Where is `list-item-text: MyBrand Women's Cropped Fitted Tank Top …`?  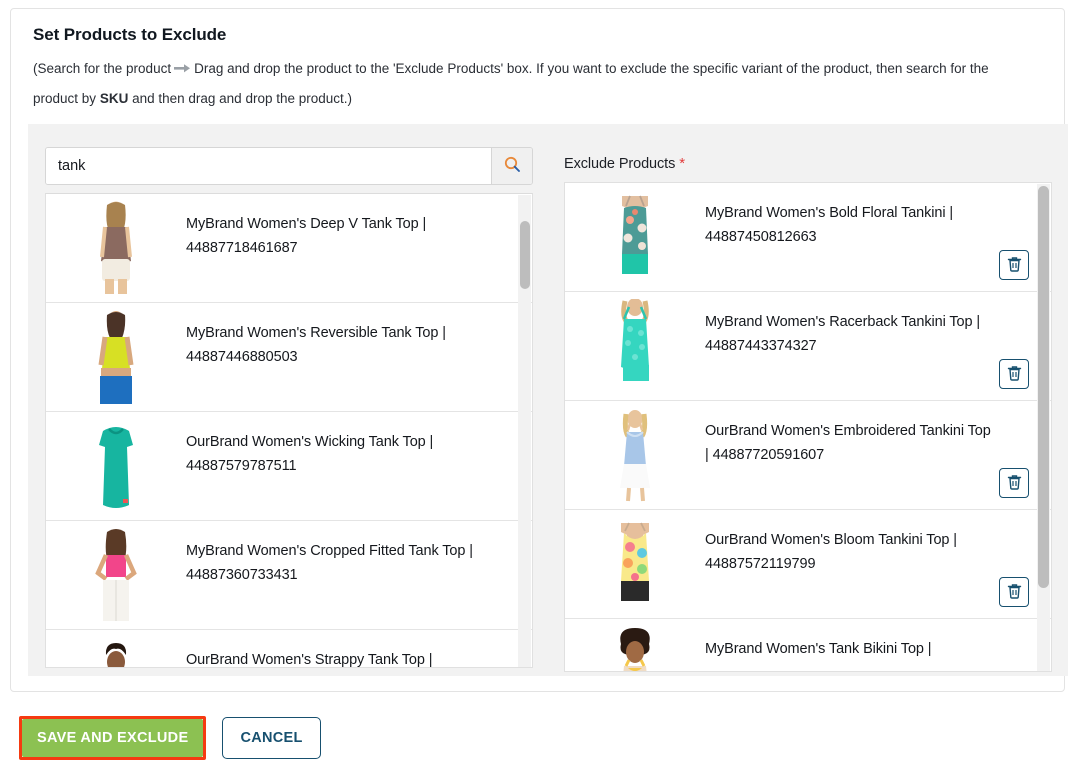
list-item-text: MyBrand Women's Cropped Fitted Tank Top … is located at coordinates (359, 554).